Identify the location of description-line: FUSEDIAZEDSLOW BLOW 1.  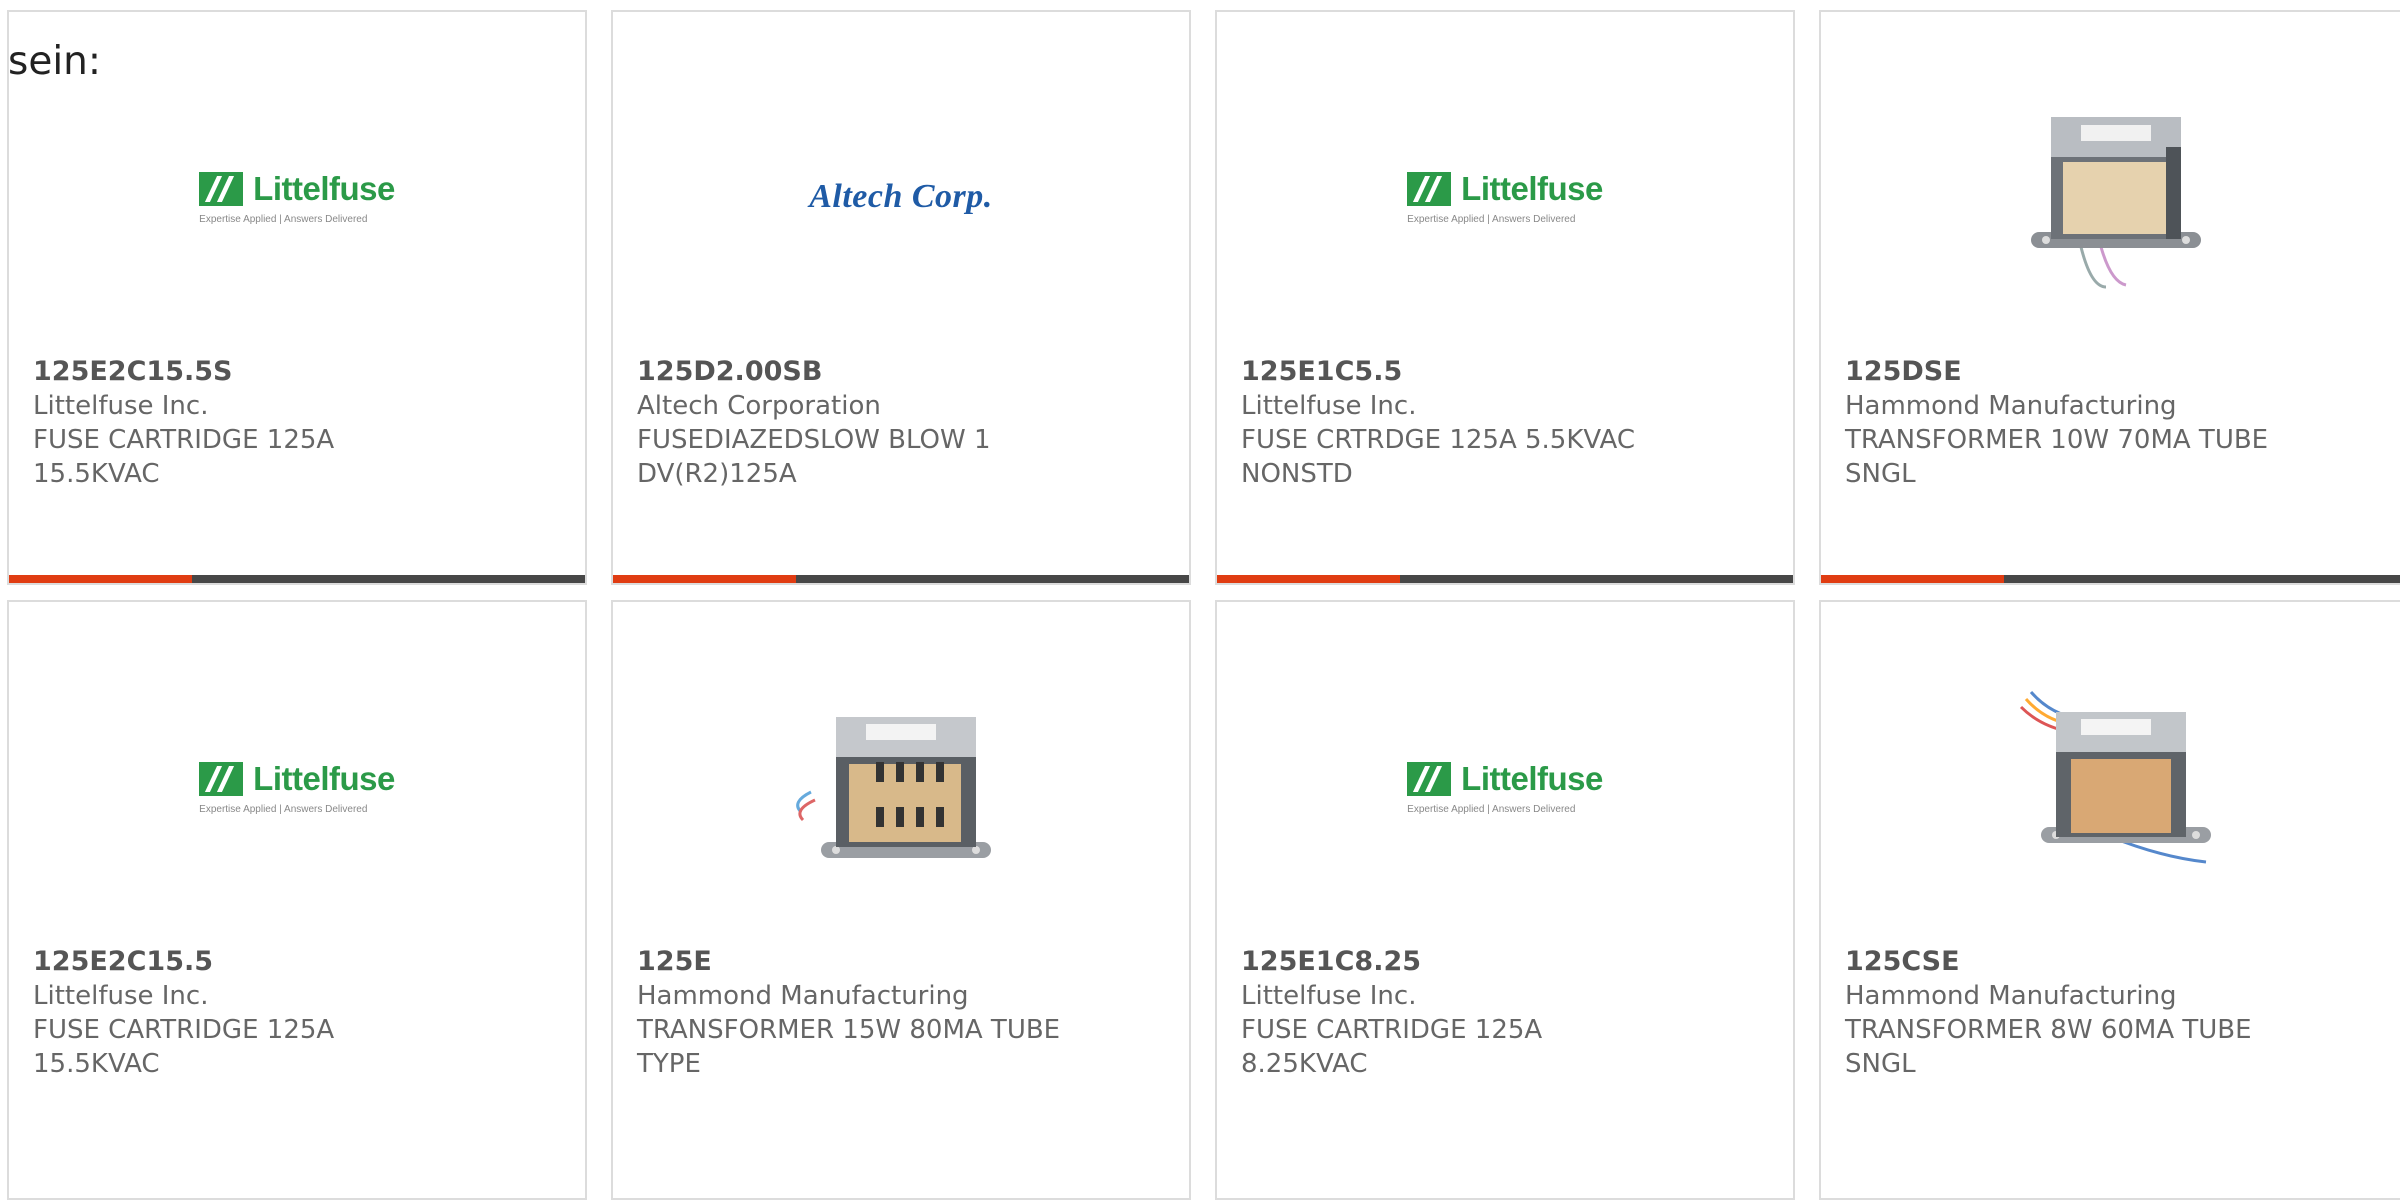
(814, 440).